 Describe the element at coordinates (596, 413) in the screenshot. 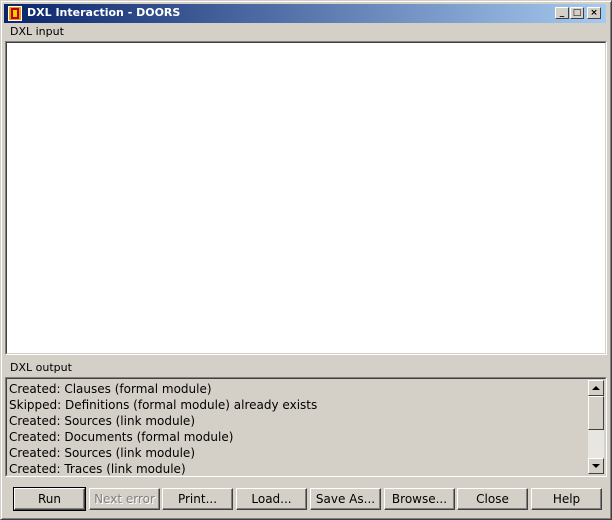

I see `scroll-thumb` at that location.